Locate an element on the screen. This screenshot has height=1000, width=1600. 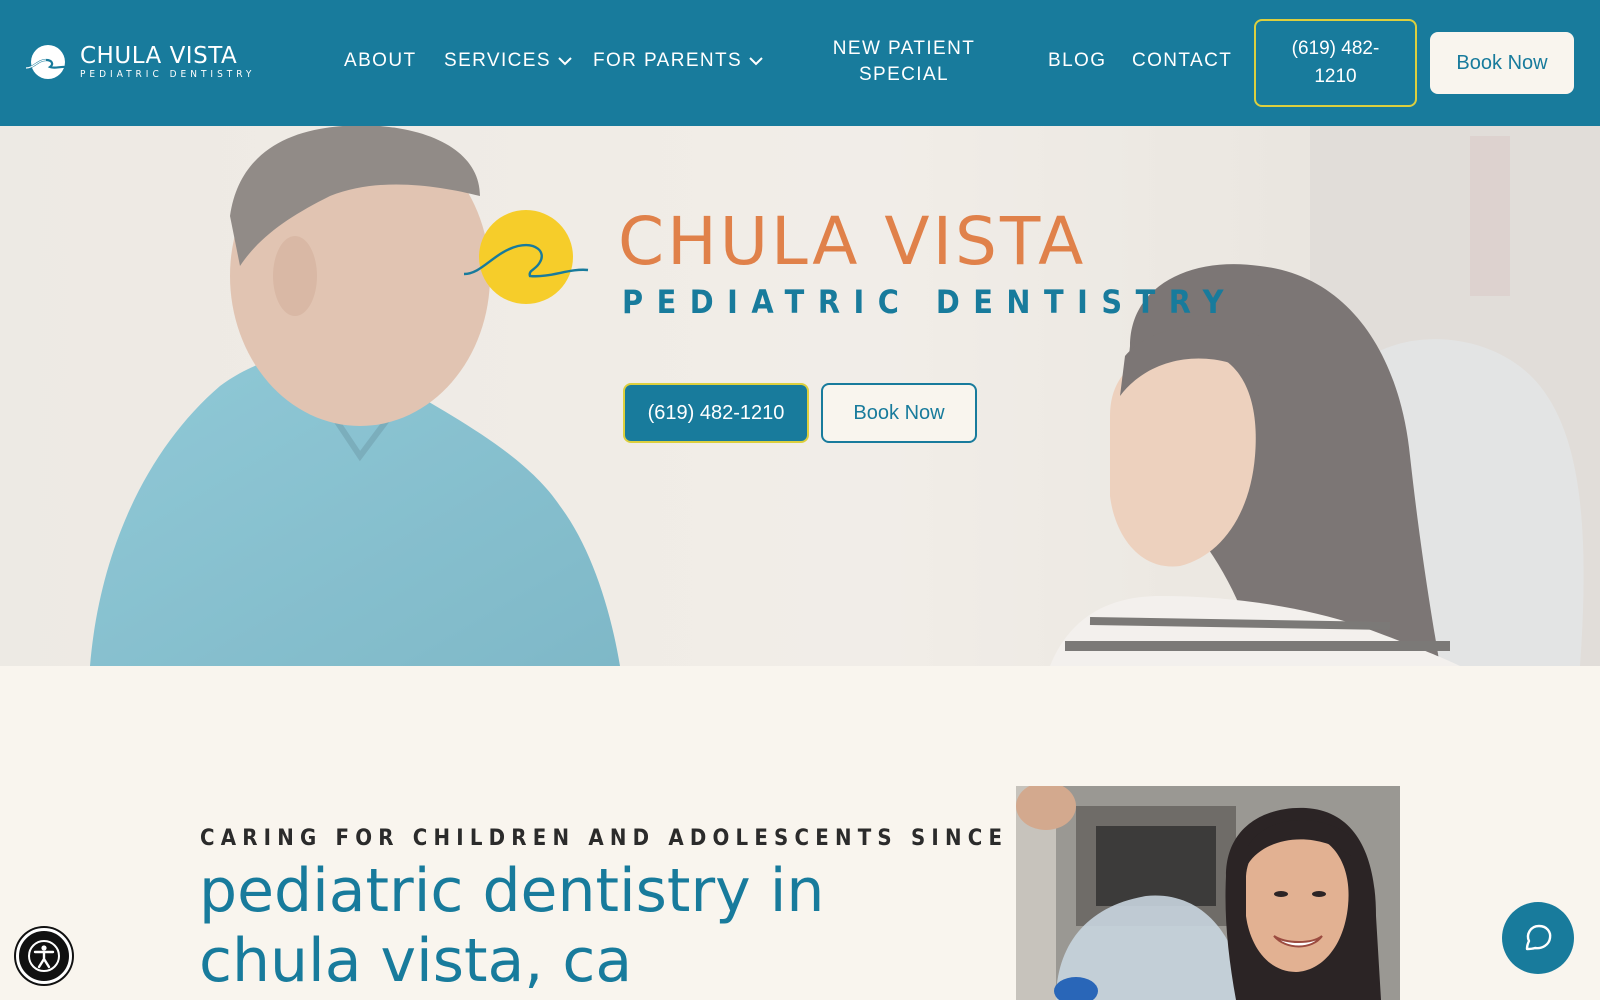
nav-services-label: SERVICES is located at coordinates (497, 60).